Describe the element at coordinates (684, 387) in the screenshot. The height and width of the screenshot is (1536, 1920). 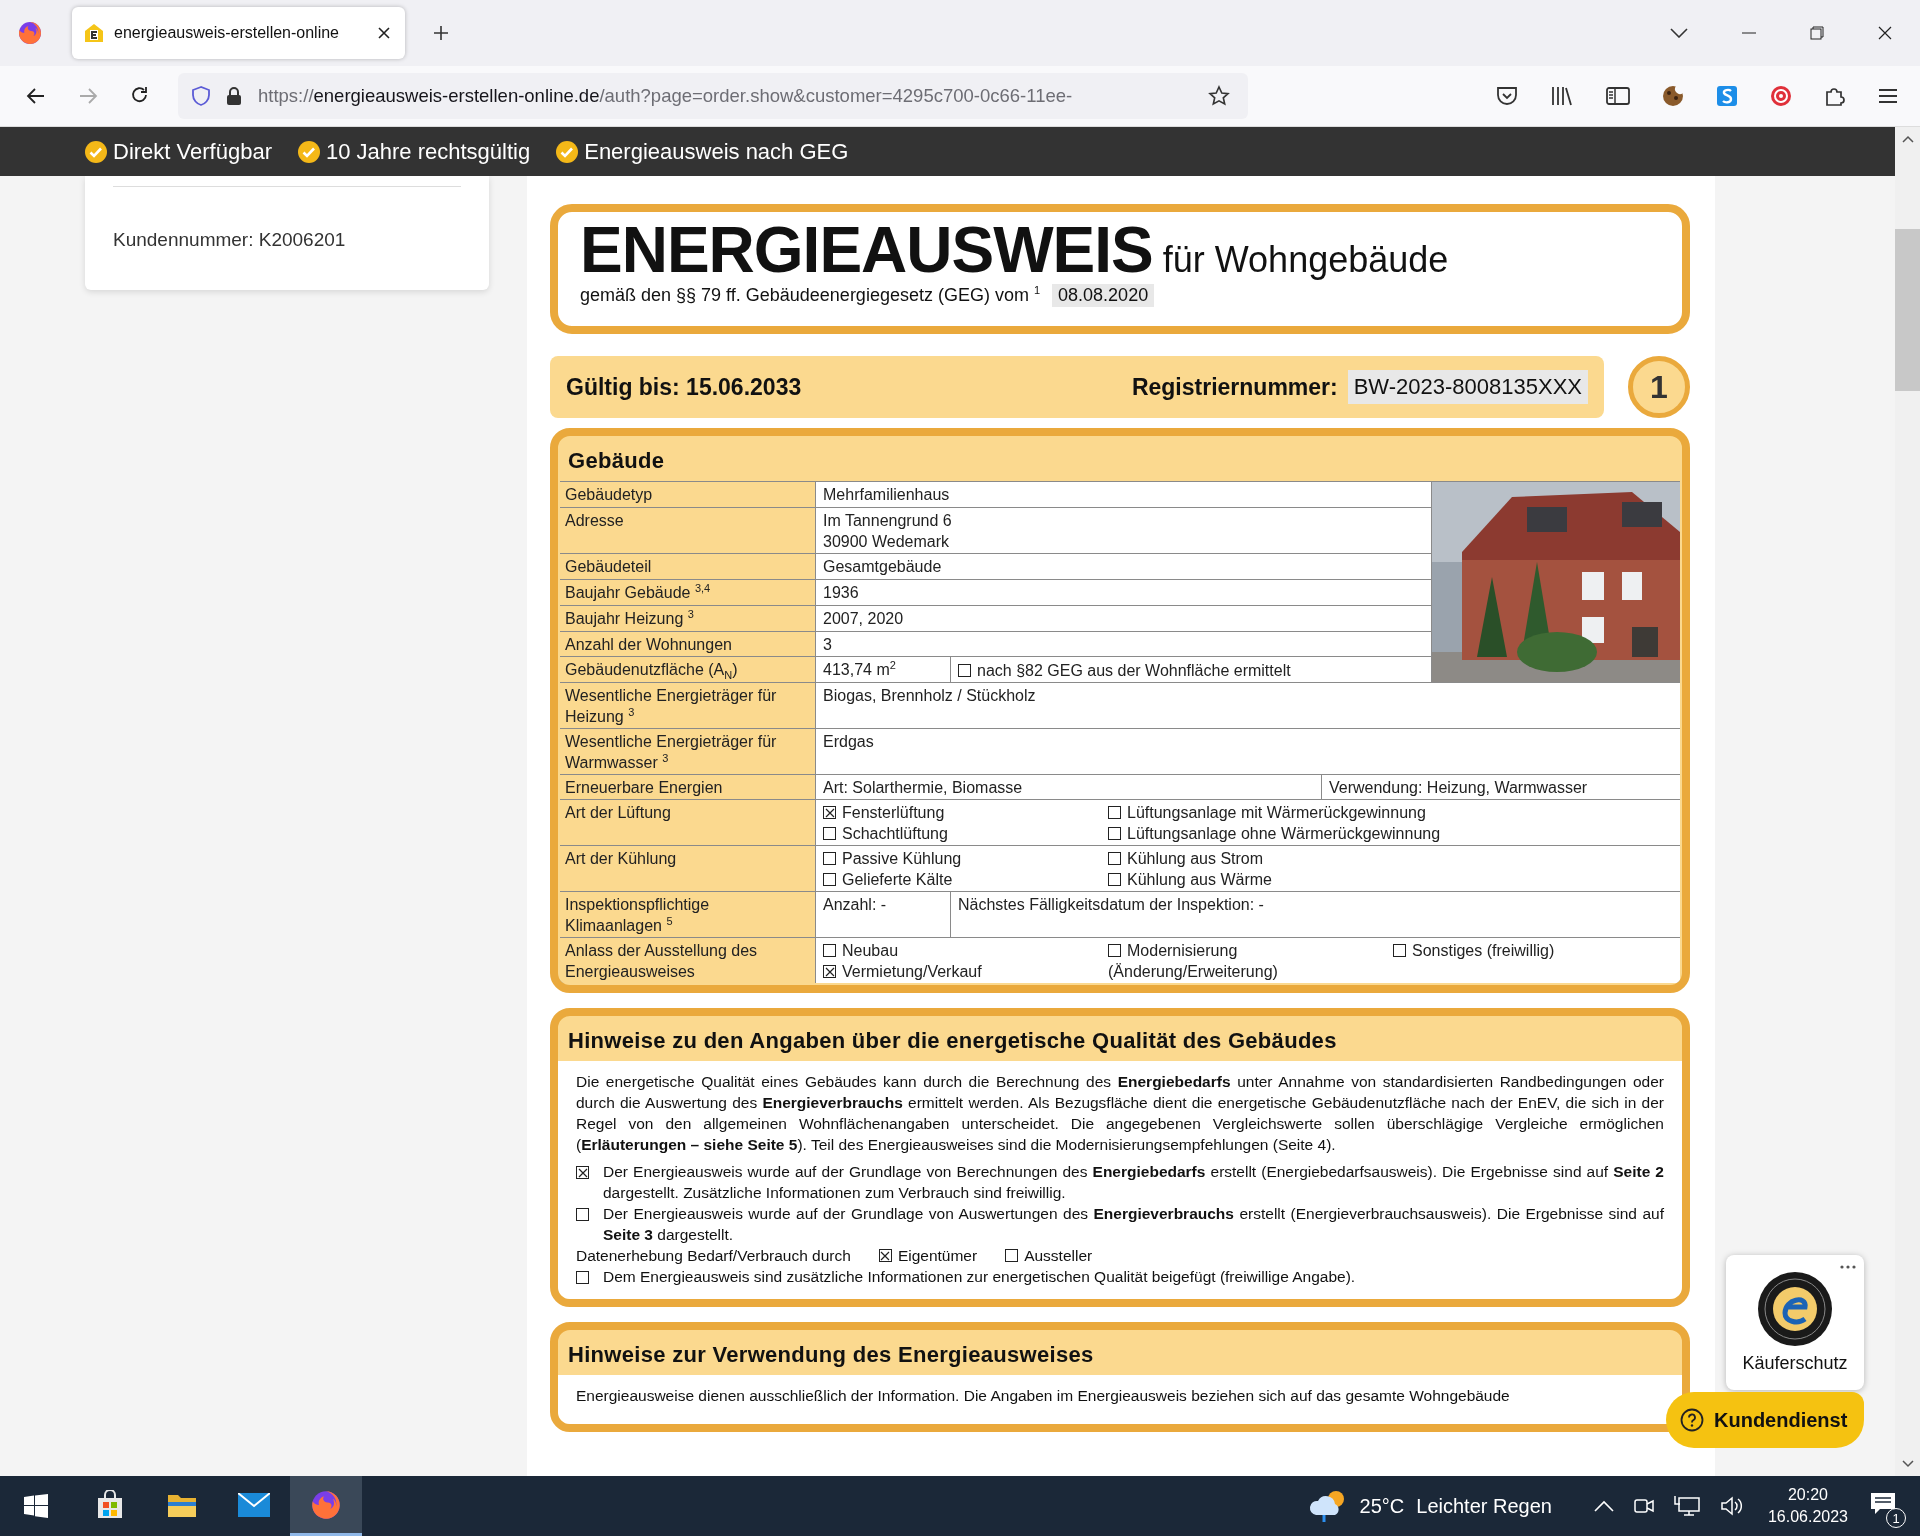
I see `valid-until: Gültig bis: 15.06.2033` at that location.